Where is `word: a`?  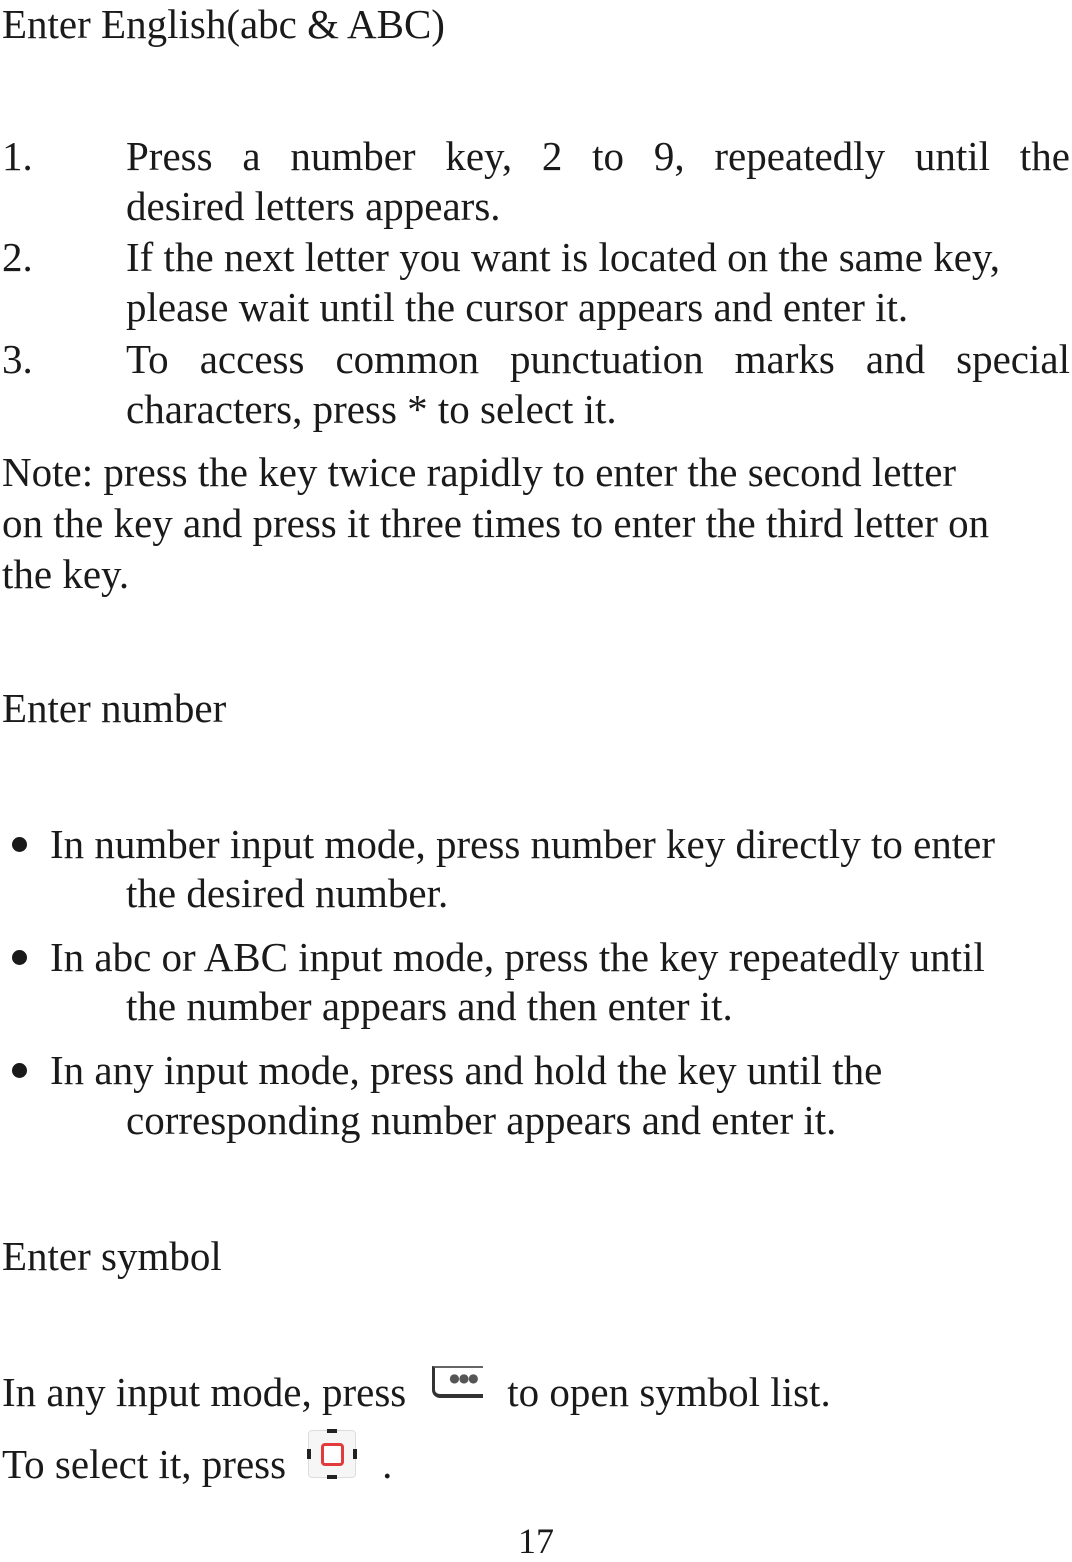
word: a is located at coordinates (251, 156).